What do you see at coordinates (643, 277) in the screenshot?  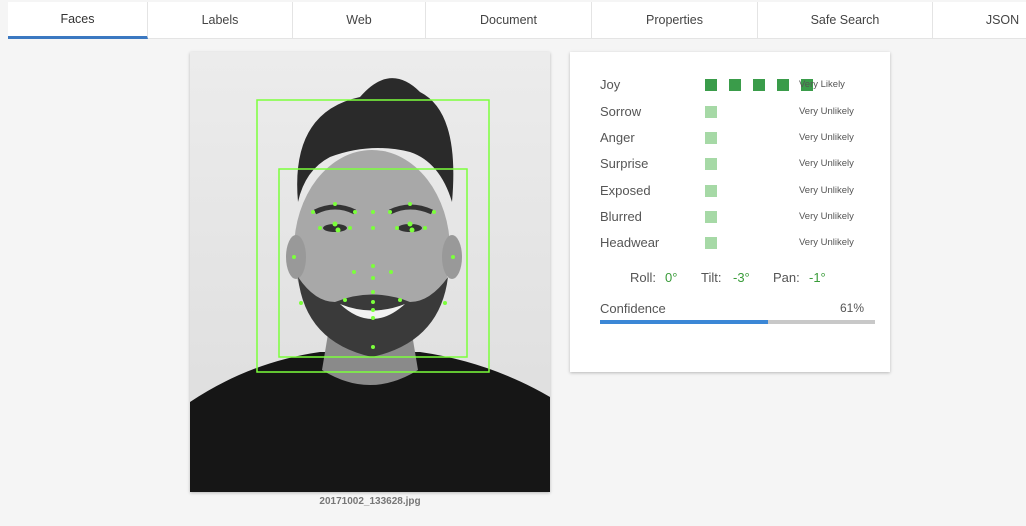 I see `roll-label: Roll:` at bounding box center [643, 277].